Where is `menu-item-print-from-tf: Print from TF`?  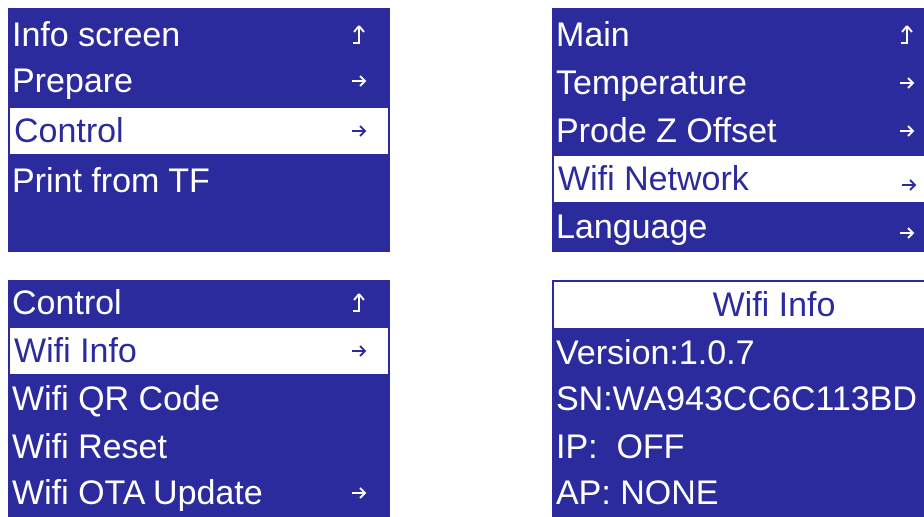 menu-item-print-from-tf: Print from TF is located at coordinates (199, 181).